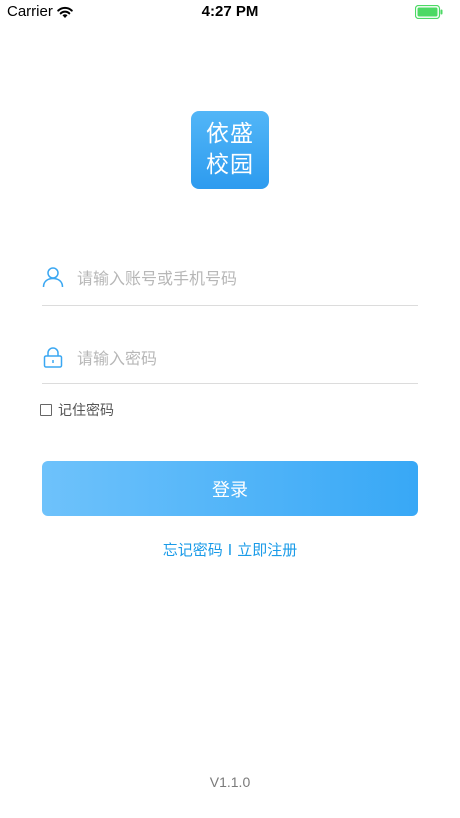 The width and height of the screenshot is (460, 818). Describe the element at coordinates (242, 358) in the screenshot. I see `password-input` at that location.